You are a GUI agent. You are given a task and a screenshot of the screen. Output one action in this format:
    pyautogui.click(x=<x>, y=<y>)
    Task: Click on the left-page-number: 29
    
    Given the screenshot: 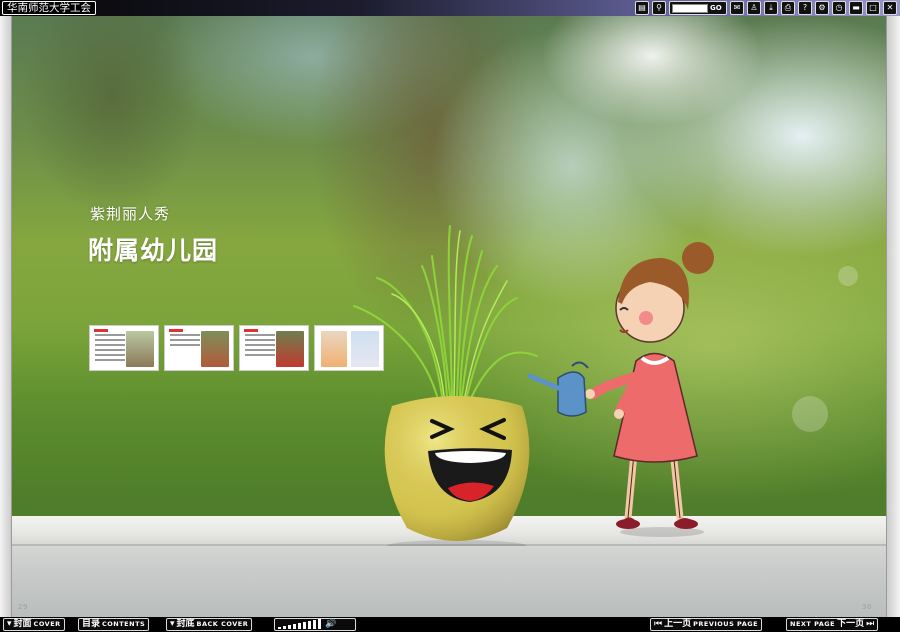 What is the action you would take?
    pyautogui.click(x=23, y=607)
    